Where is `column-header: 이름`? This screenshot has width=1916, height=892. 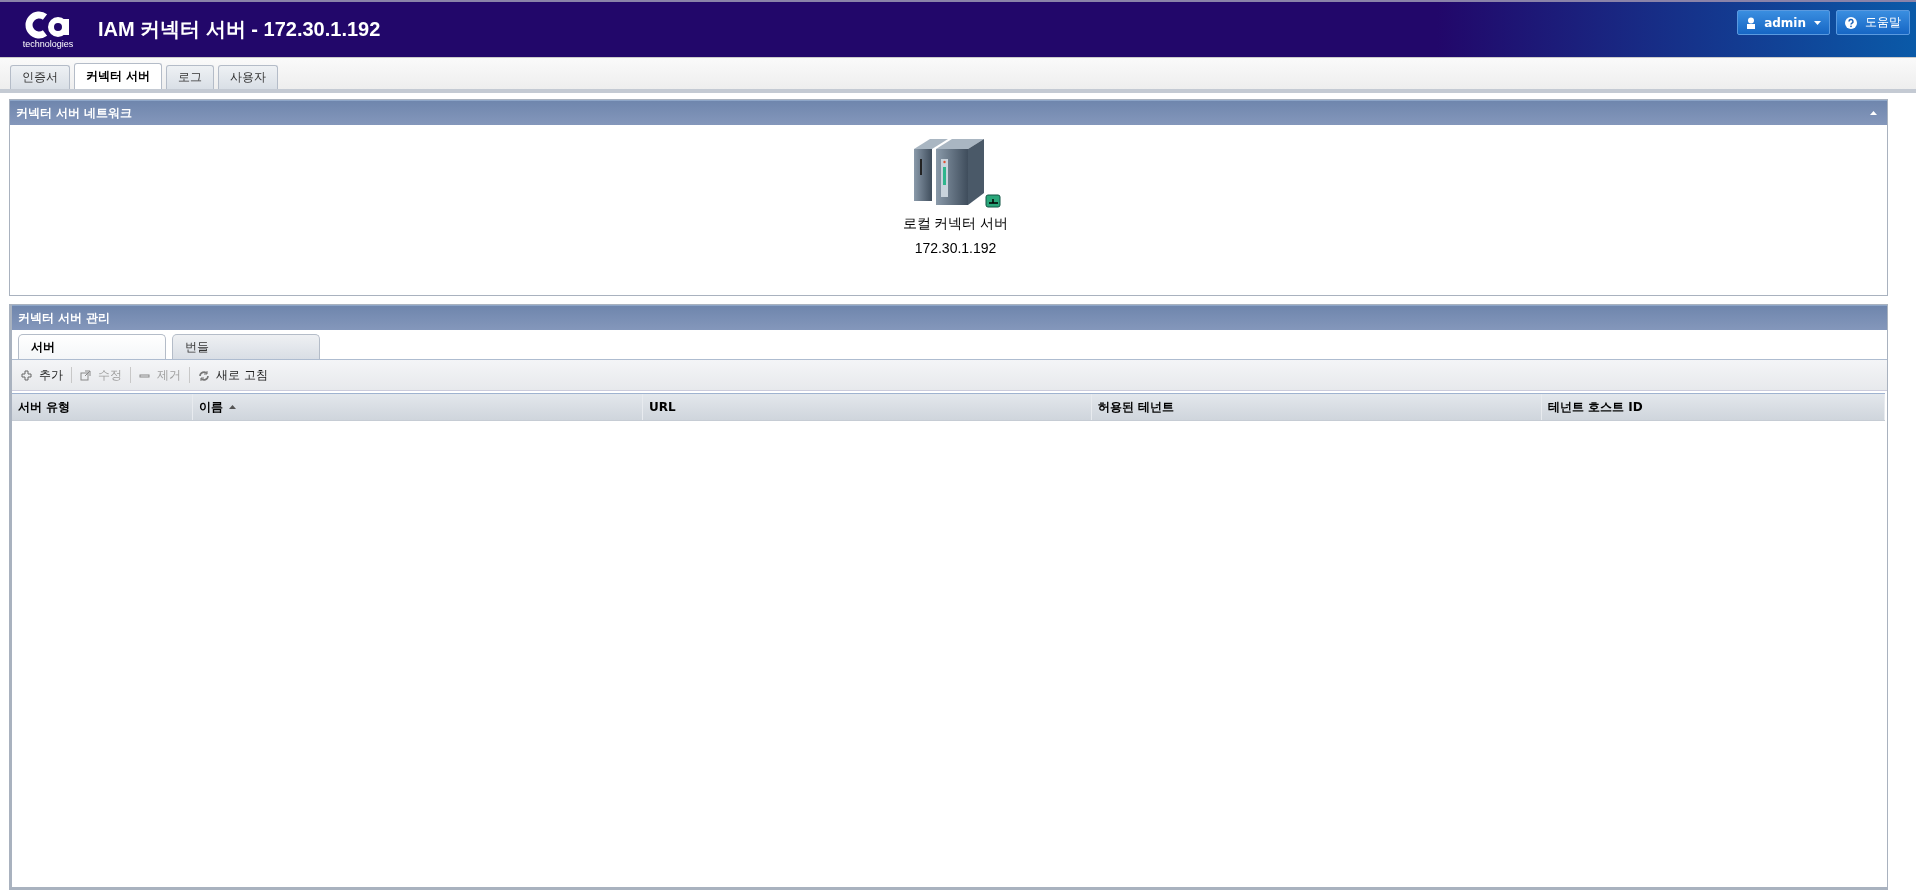 column-header: 이름 is located at coordinates (418, 407).